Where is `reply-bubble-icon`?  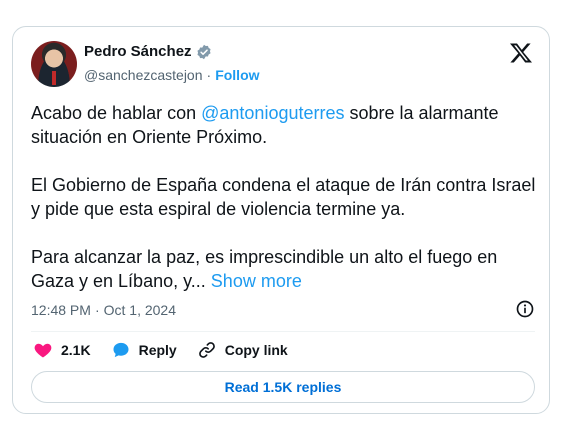 reply-bubble-icon is located at coordinates (121, 350).